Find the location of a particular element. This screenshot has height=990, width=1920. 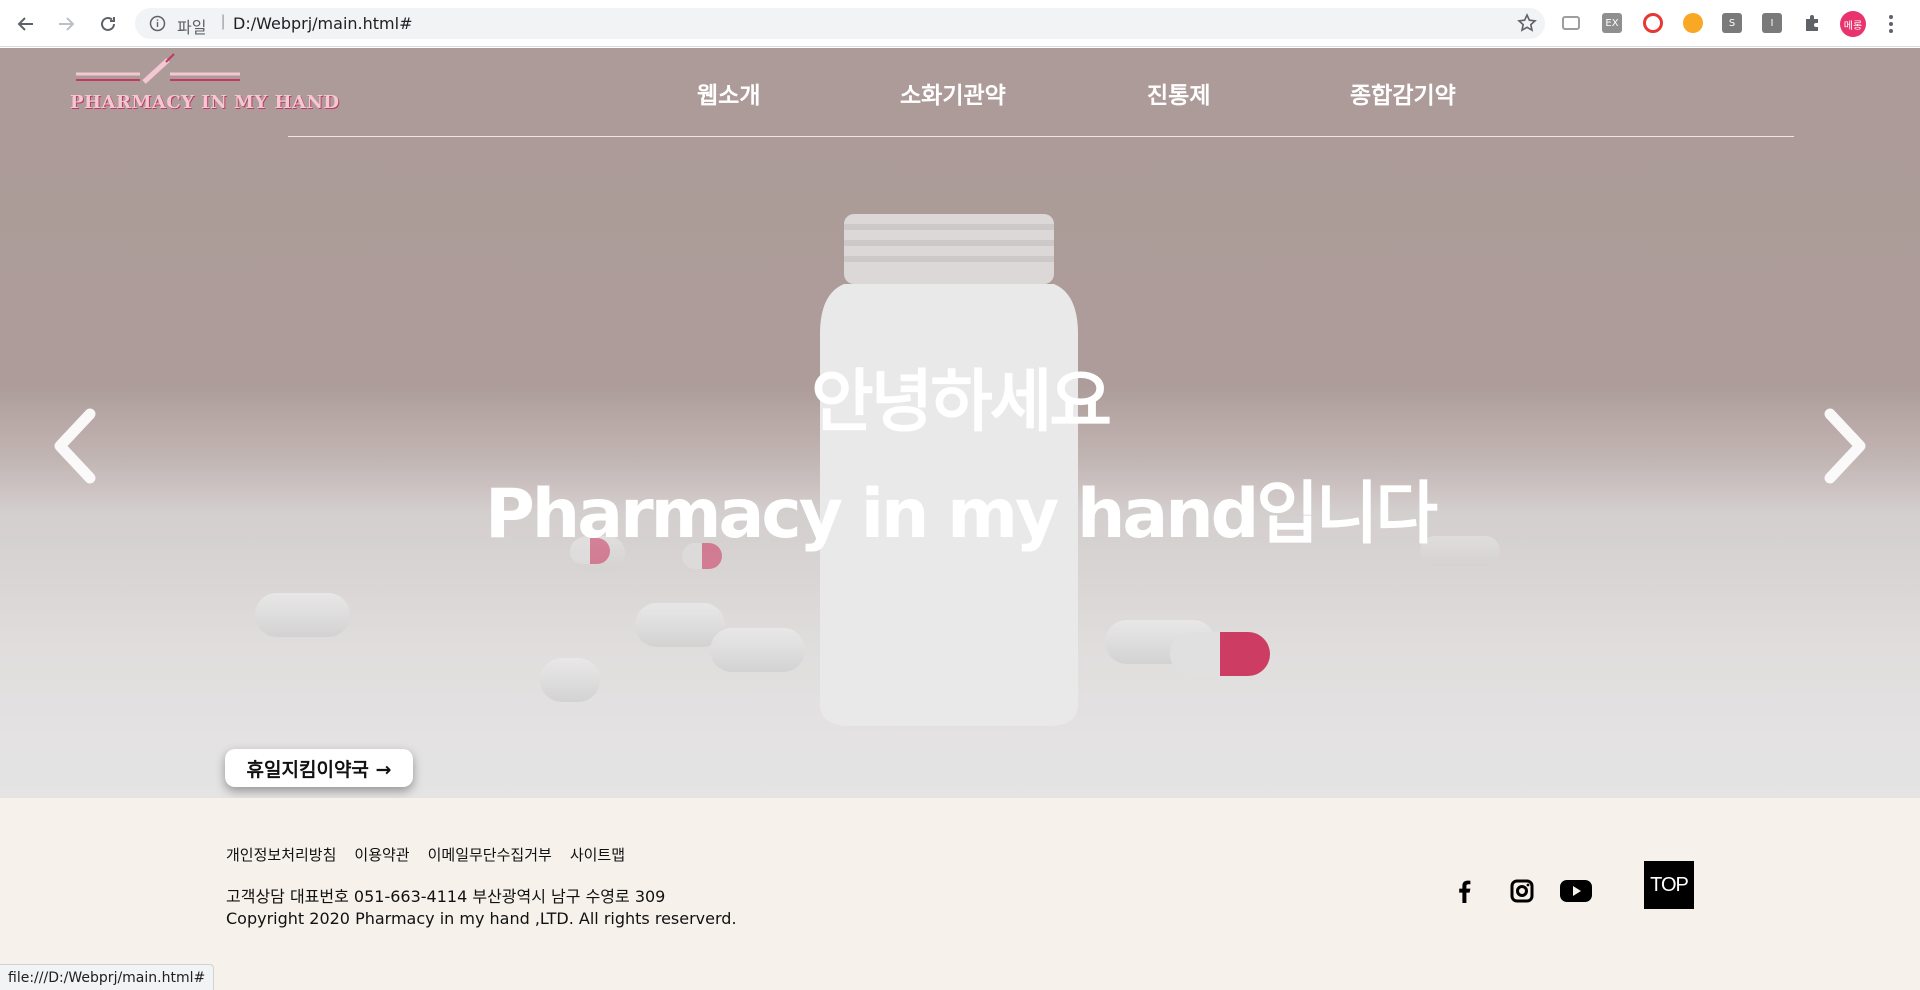

nav-item-painkiller: 진통제 is located at coordinates (1178, 93).